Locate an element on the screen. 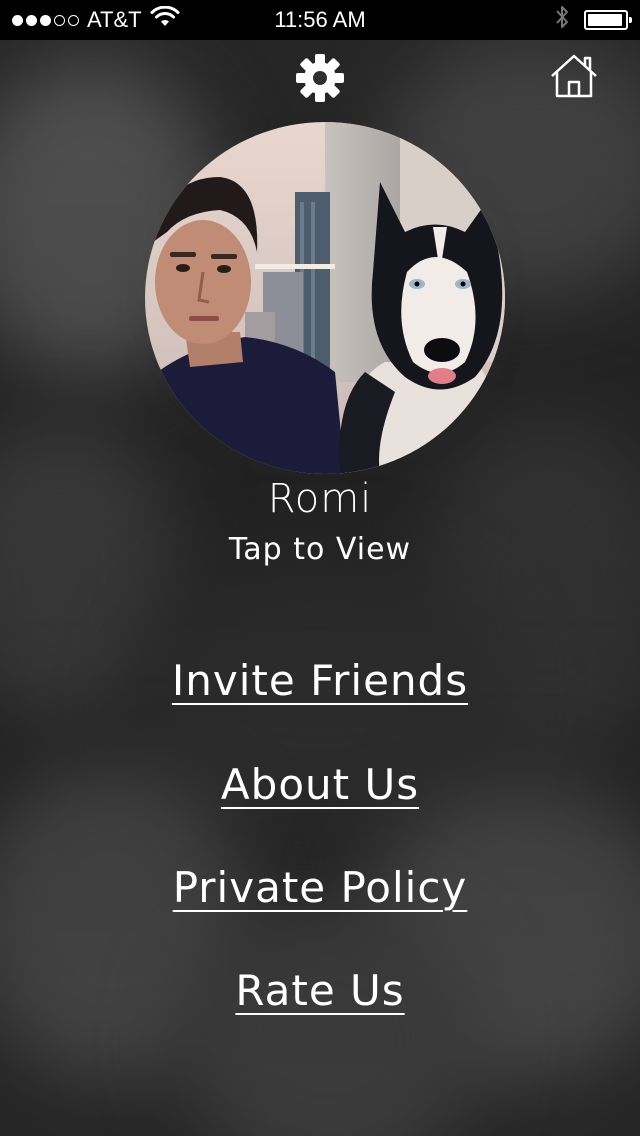  settings-button is located at coordinates (320, 78).